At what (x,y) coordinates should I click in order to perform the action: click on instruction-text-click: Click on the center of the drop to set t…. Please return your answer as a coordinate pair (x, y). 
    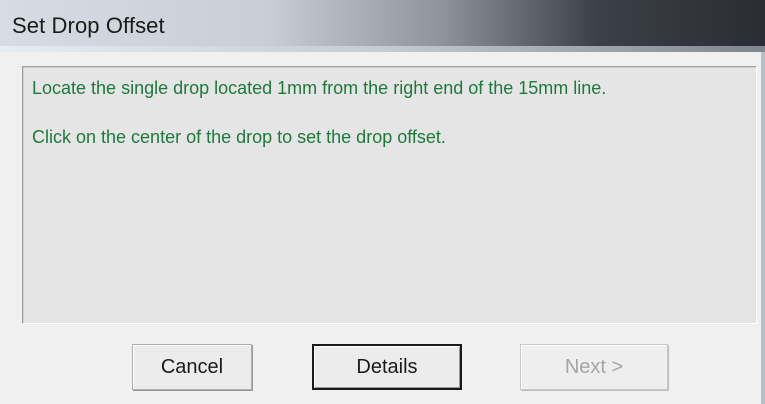
    Looking at the image, I should click on (239, 137).